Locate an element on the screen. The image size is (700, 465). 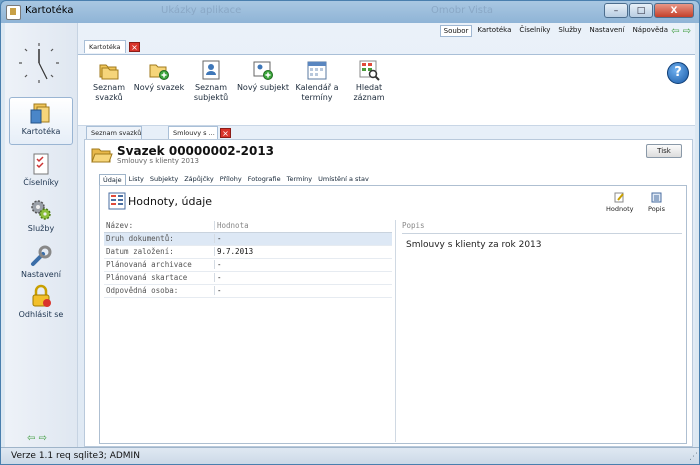
lock-icon is located at coordinates (41, 295).